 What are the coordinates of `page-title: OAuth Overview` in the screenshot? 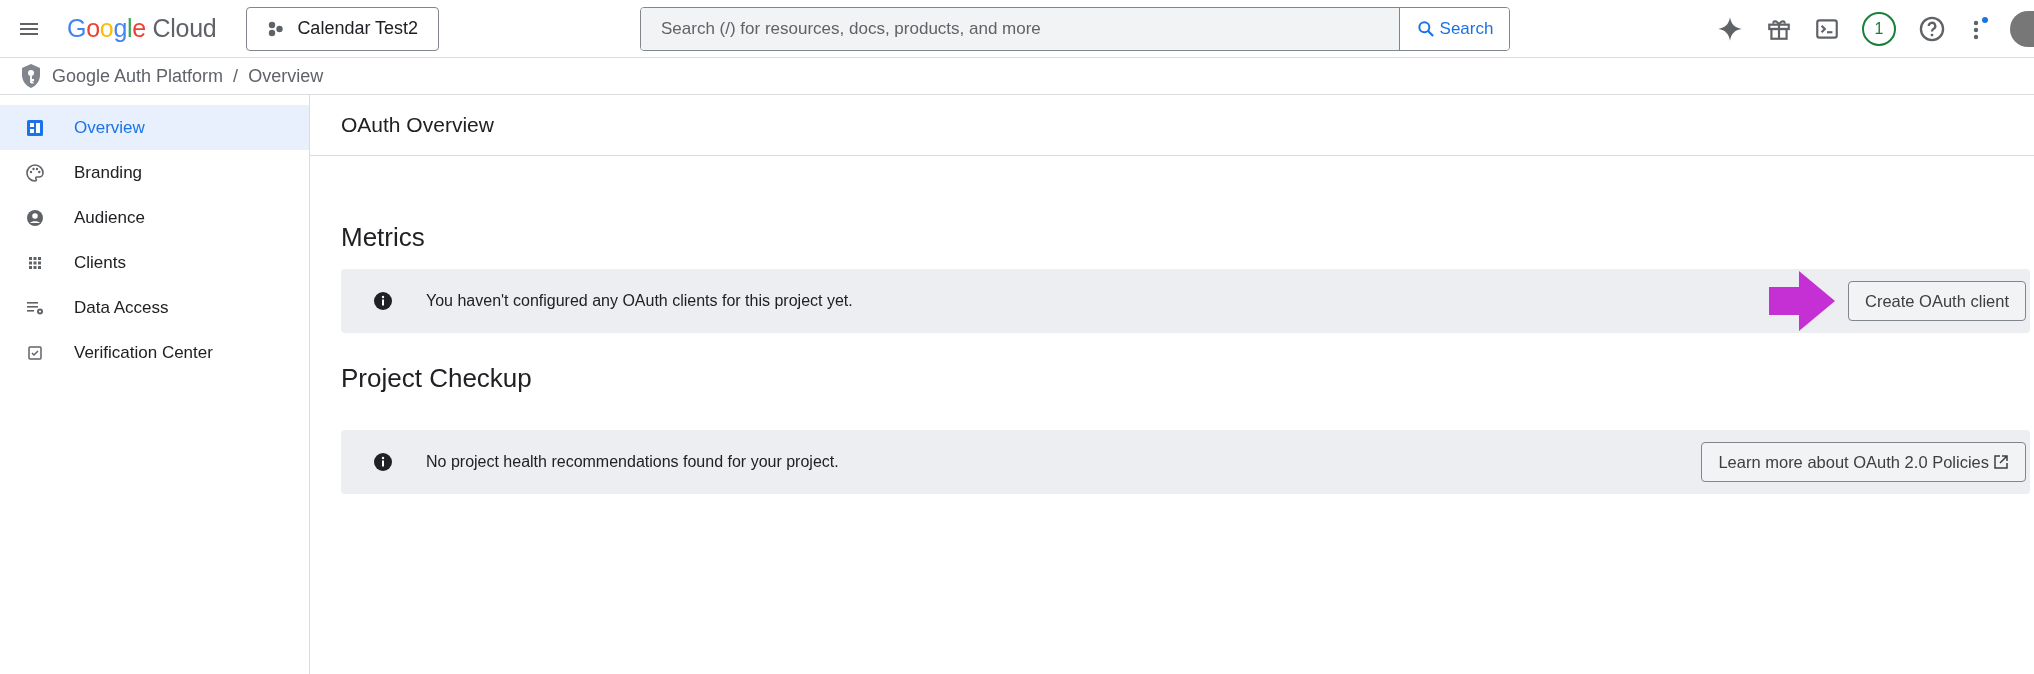 It's located at (417, 125).